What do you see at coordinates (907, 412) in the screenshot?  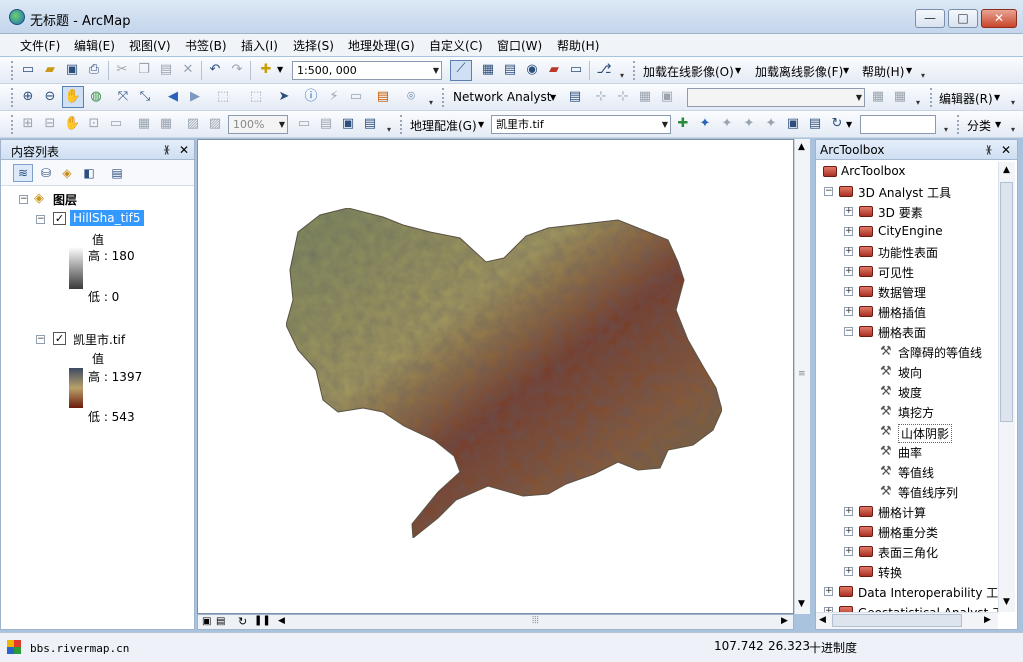 I see `tool-item: ⚒ 填挖方` at bounding box center [907, 412].